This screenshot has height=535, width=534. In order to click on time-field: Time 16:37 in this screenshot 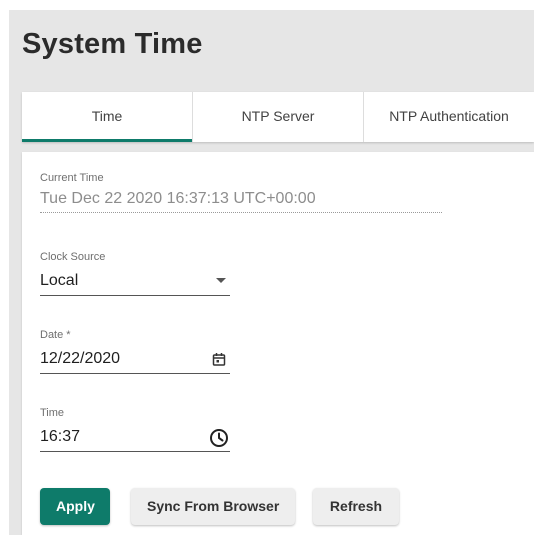, I will do `click(135, 429)`.